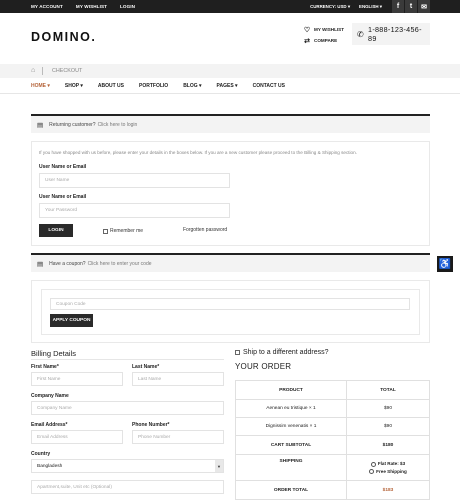  Describe the element at coordinates (127, 466) in the screenshot. I see `country-select: Bangladesh ▼` at that location.